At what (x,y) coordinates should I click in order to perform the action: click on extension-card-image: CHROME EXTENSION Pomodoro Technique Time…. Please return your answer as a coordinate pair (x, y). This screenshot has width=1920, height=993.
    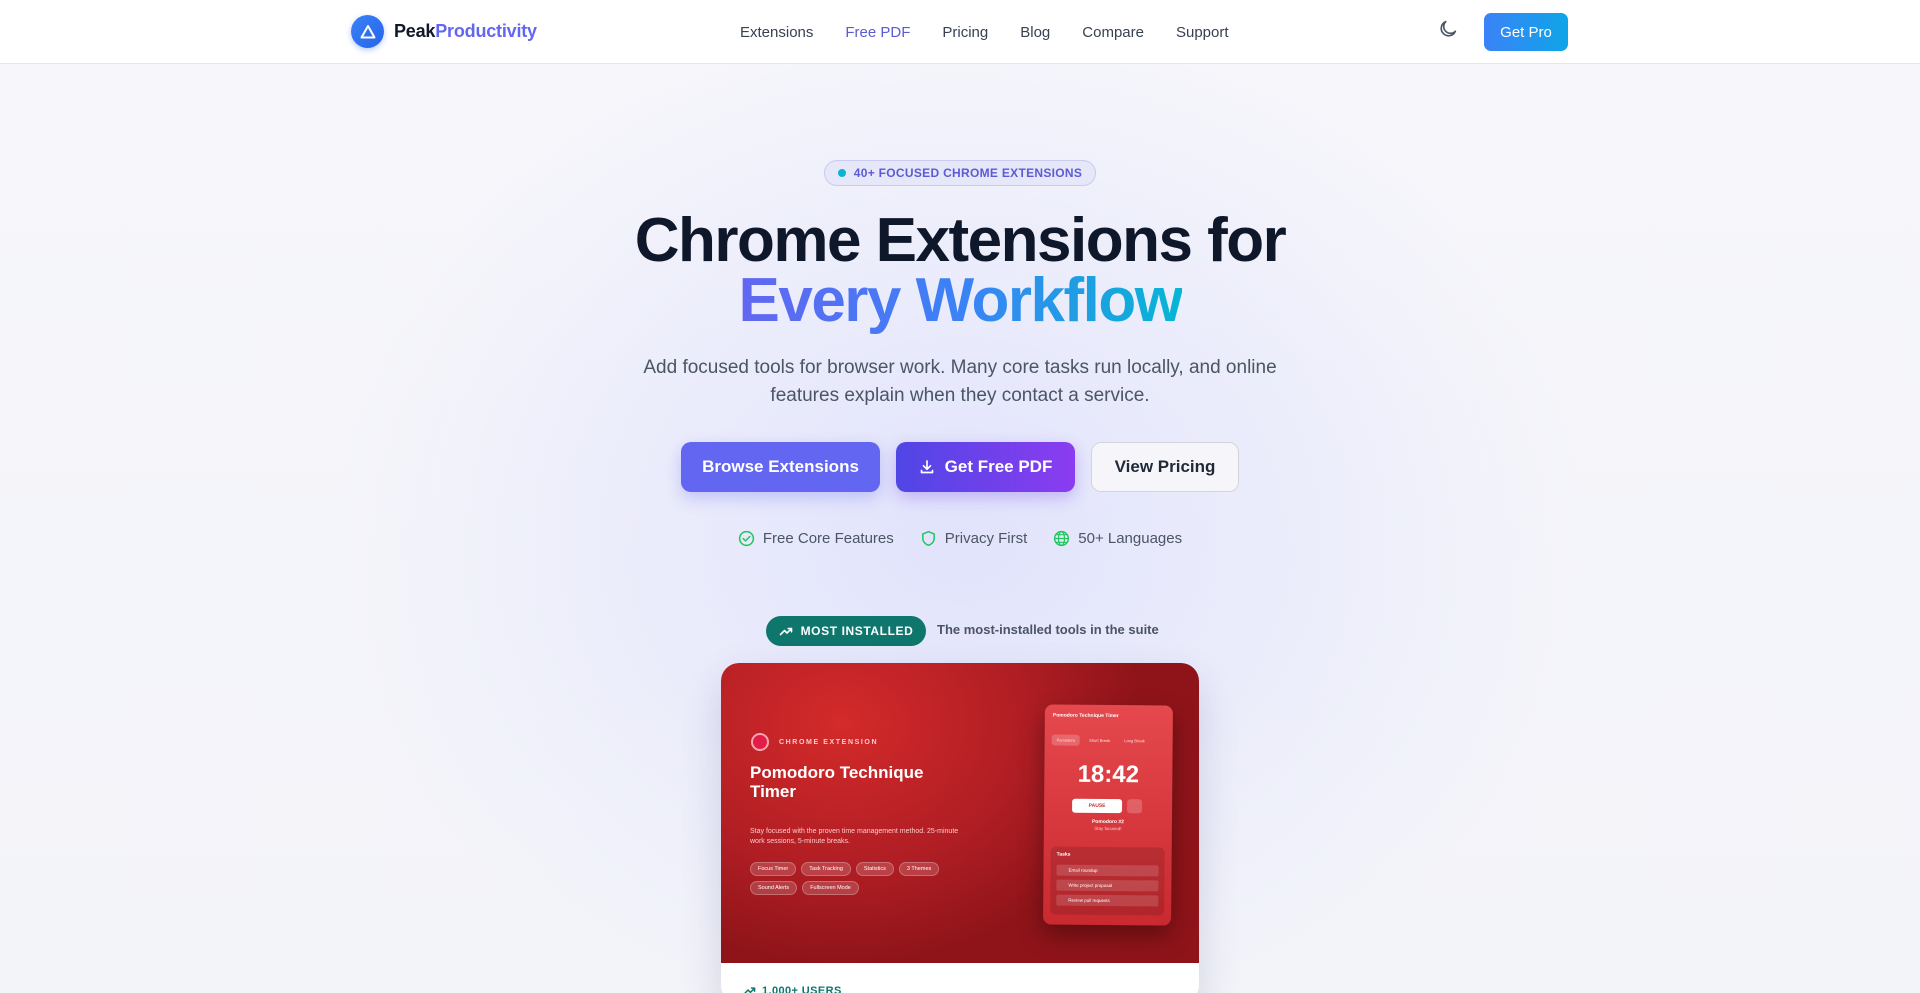
    Looking at the image, I should click on (960, 813).